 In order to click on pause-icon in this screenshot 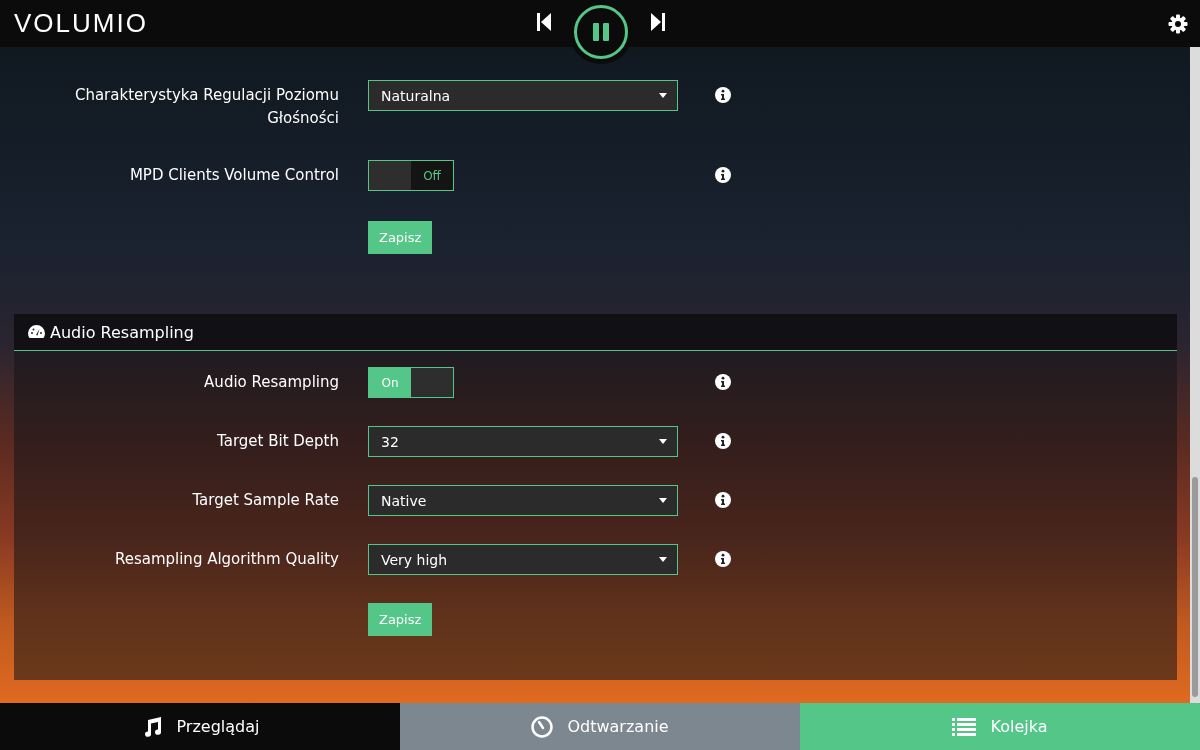, I will do `click(601, 32)`.